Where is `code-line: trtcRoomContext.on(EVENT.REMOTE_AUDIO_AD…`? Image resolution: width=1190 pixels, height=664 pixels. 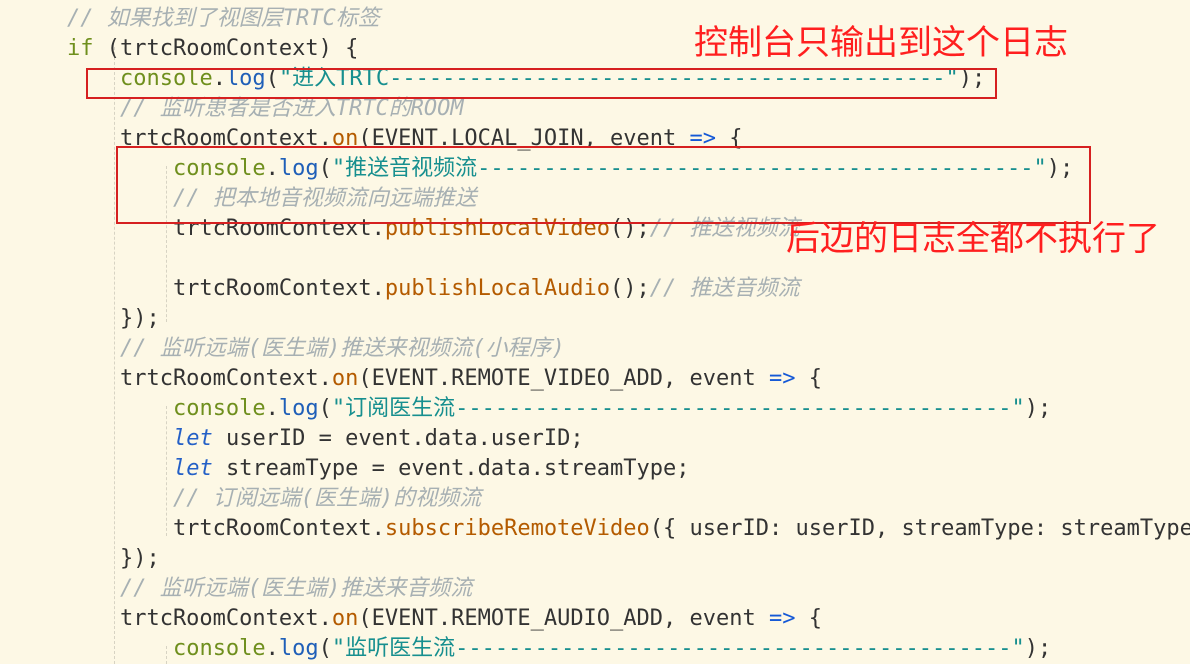 code-line: trtcRoomContext.on(EVENT.REMOTE_AUDIO_AD… is located at coordinates (418, 619).